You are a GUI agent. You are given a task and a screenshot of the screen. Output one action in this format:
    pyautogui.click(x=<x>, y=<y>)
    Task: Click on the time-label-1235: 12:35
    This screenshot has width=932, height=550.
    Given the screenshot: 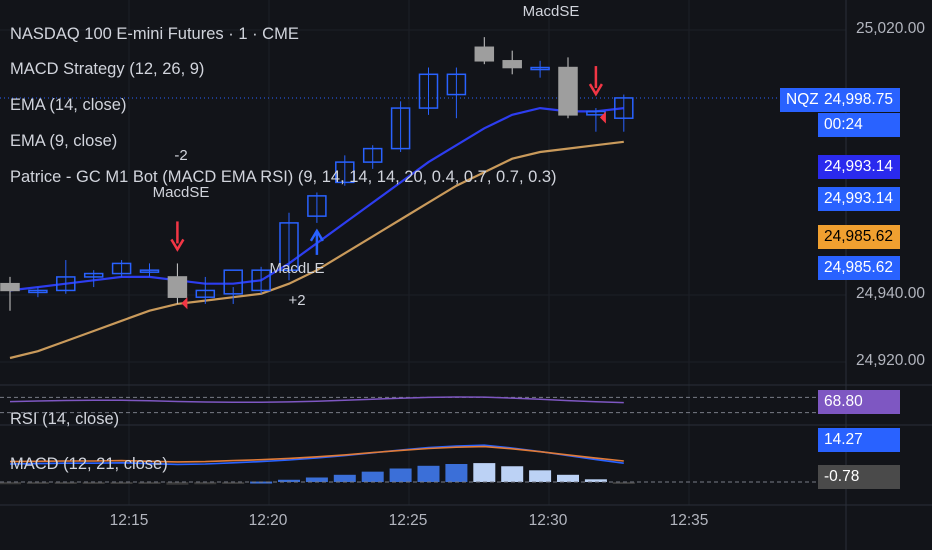 What is the action you would take?
    pyautogui.click(x=689, y=520)
    